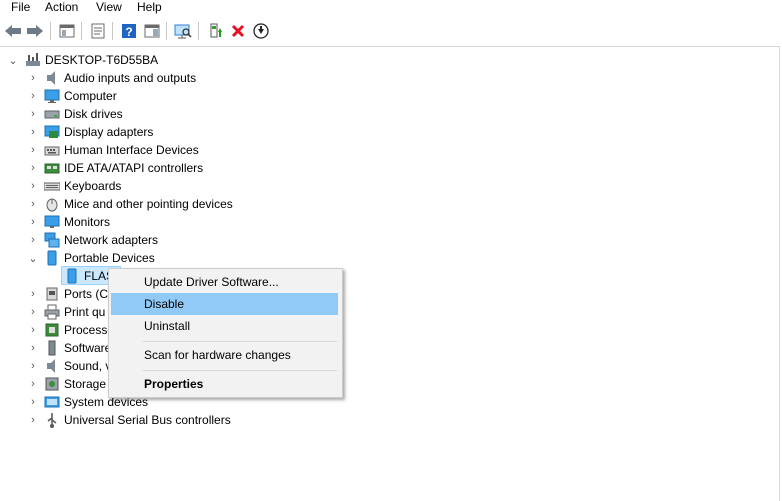 Image resolution: width=782 pixels, height=501 pixels. What do you see at coordinates (98, 31) in the screenshot?
I see `properties-icon` at bounding box center [98, 31].